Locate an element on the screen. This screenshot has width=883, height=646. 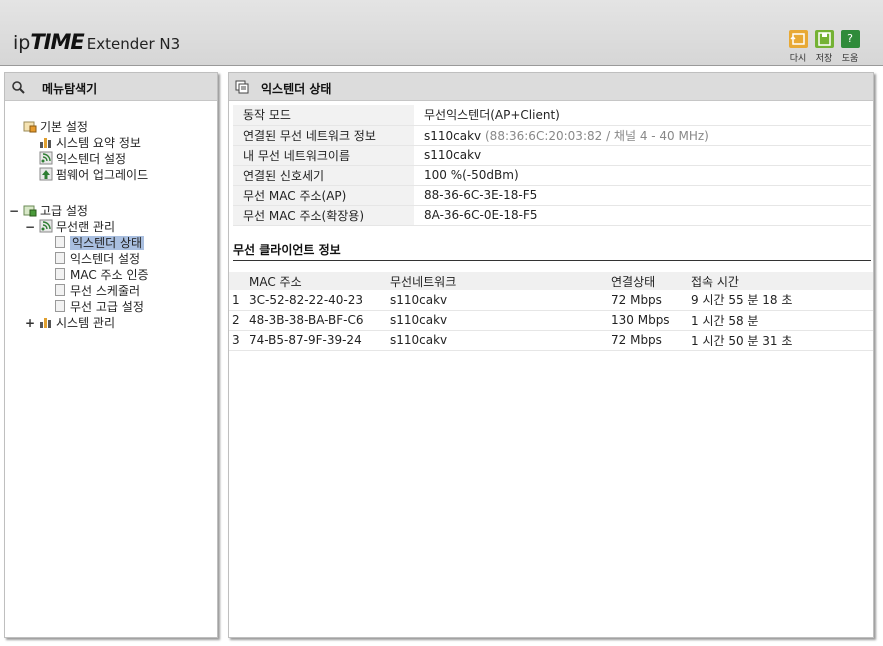
status-row-mac-ap: 무선 MAC 주소(AP) 88-36-6C-3E-18-F5 is located at coordinates (552, 195).